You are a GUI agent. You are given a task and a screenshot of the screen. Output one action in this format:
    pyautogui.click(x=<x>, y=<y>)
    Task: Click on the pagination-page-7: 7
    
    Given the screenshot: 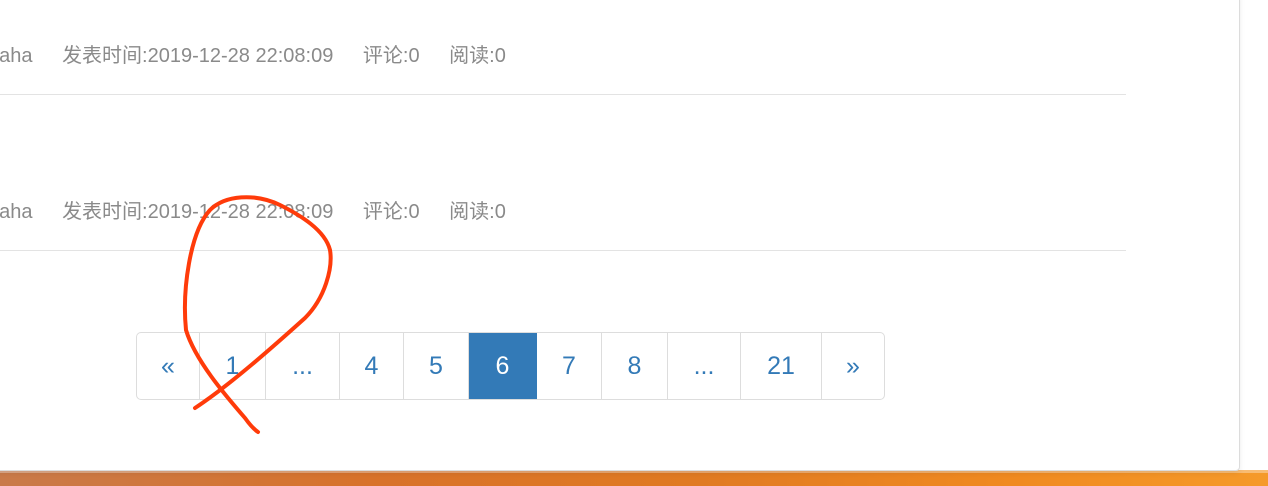 What is the action you would take?
    pyautogui.click(x=569, y=366)
    